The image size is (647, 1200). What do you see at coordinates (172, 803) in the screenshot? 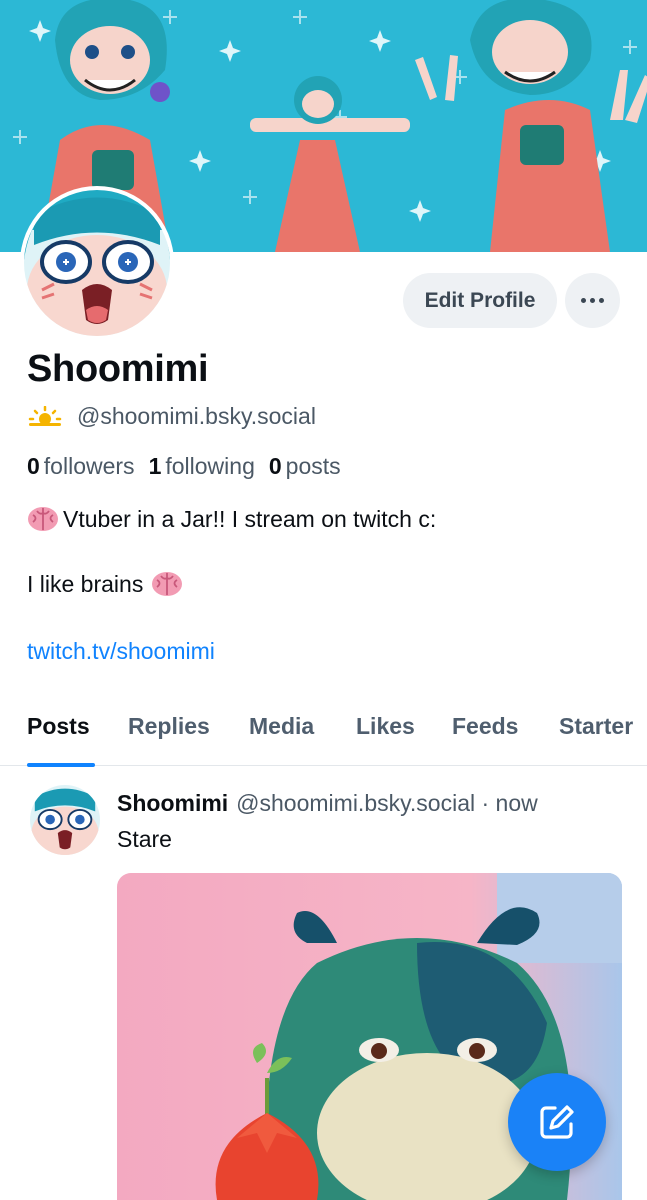
I see `post-author: Shoomimi` at bounding box center [172, 803].